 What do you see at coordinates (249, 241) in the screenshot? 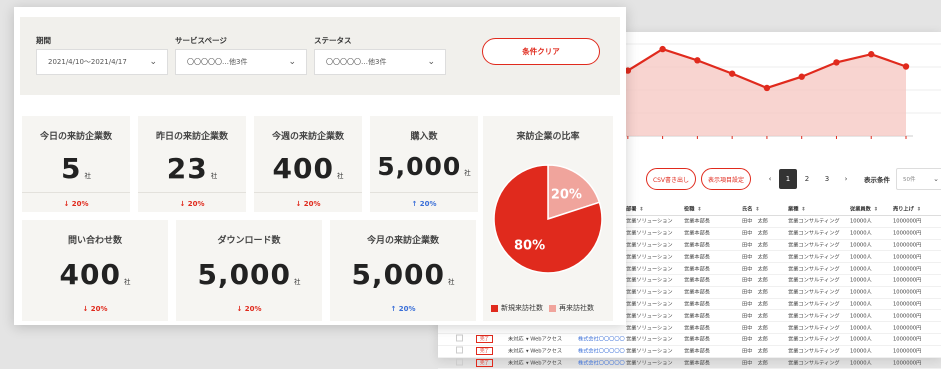
I see `kpi-title: ダウンロード数` at bounding box center [249, 241].